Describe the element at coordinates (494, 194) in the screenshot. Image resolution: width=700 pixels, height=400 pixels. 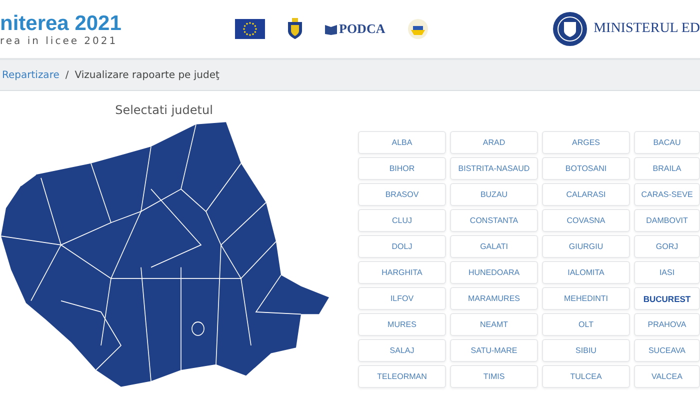
I see `county-button: BUZAU` at that location.